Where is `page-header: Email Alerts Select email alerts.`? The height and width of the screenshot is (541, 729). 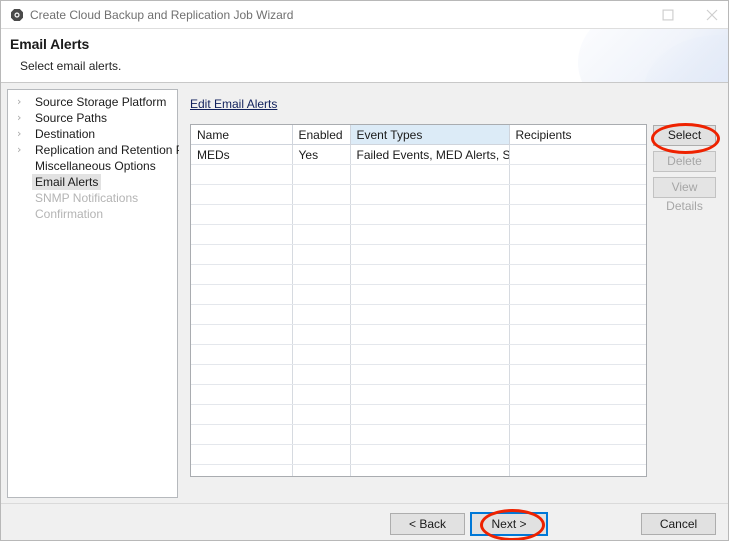
page-header: Email Alerts Select email alerts. is located at coordinates (364, 56).